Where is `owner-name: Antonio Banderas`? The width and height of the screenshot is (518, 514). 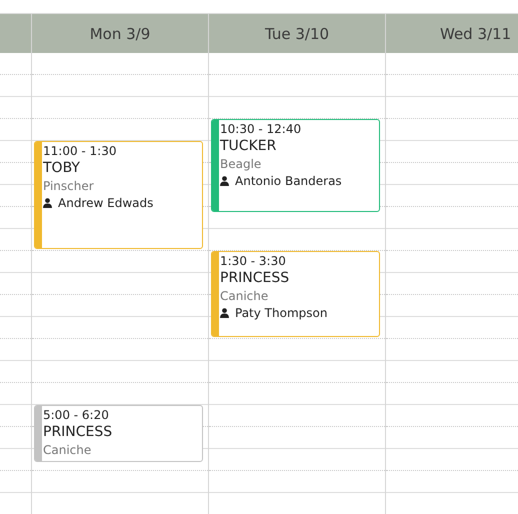
owner-name: Antonio Banderas is located at coordinates (288, 181).